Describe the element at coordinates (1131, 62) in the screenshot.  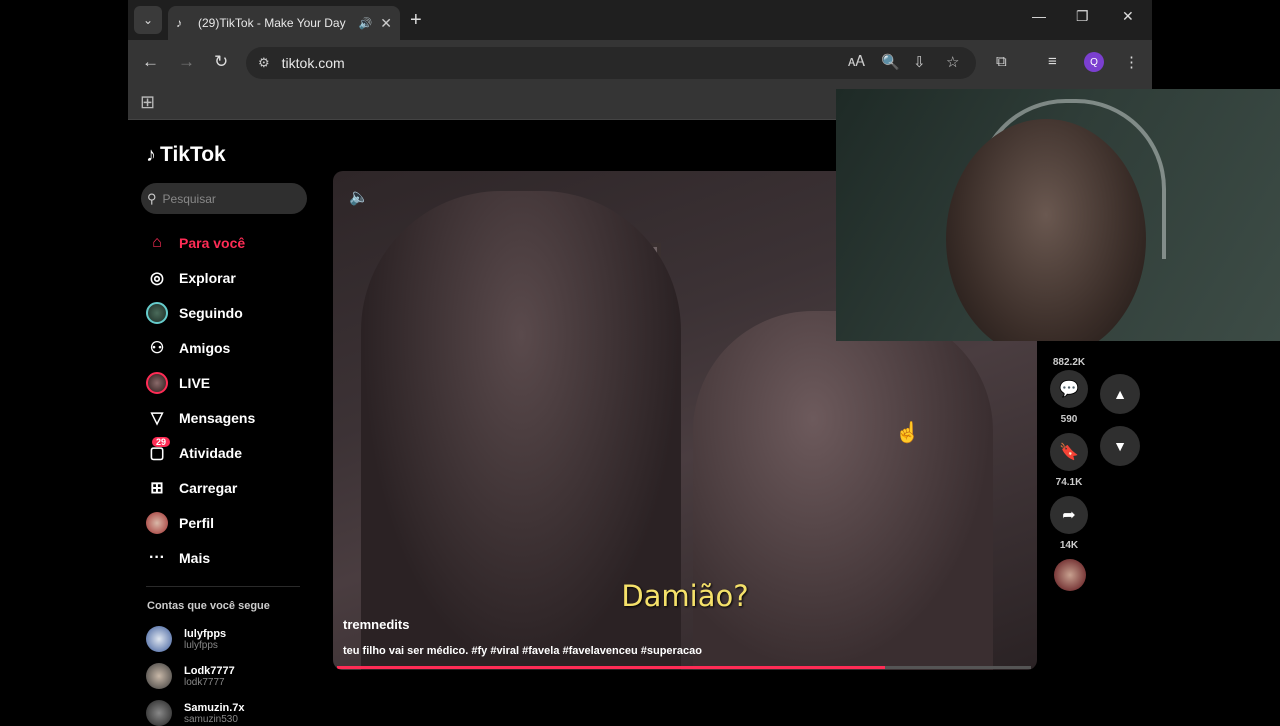
I see `menu-kebab-icon: ⋮` at that location.